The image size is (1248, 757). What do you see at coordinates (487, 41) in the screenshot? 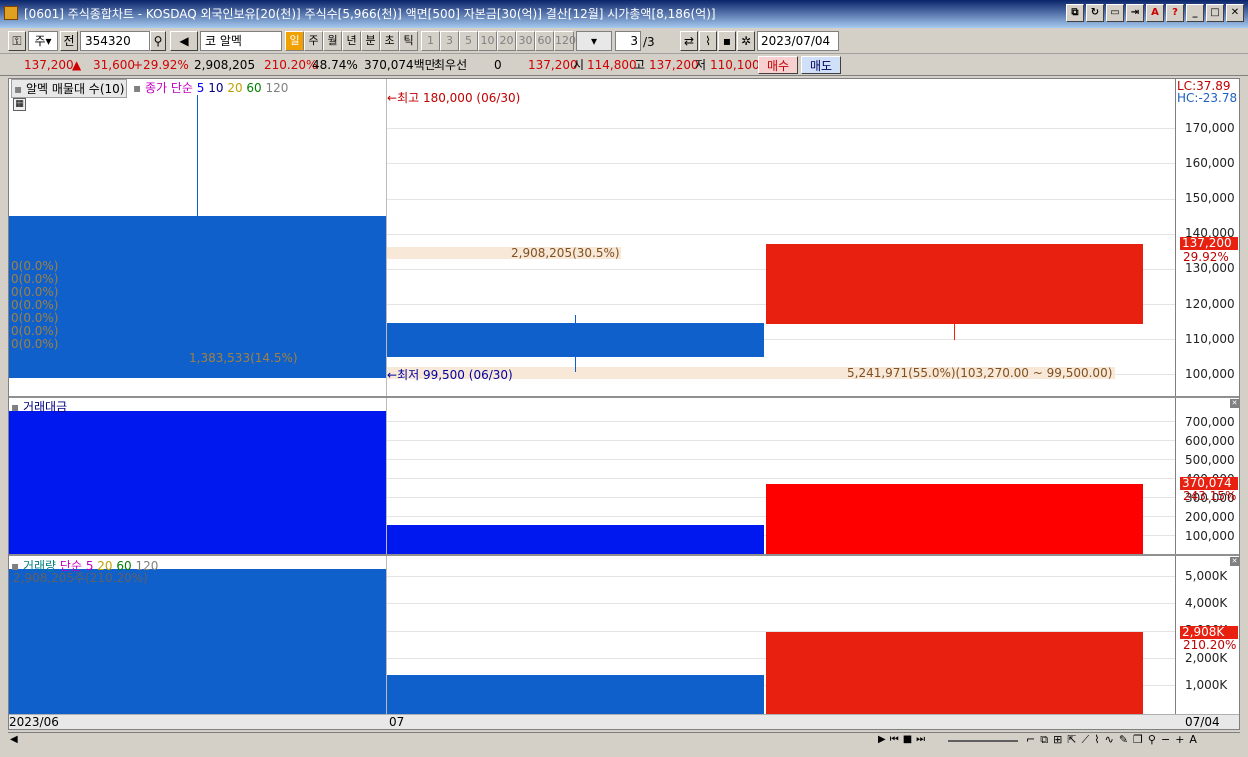
I see `interval-10: 10` at bounding box center [487, 41].